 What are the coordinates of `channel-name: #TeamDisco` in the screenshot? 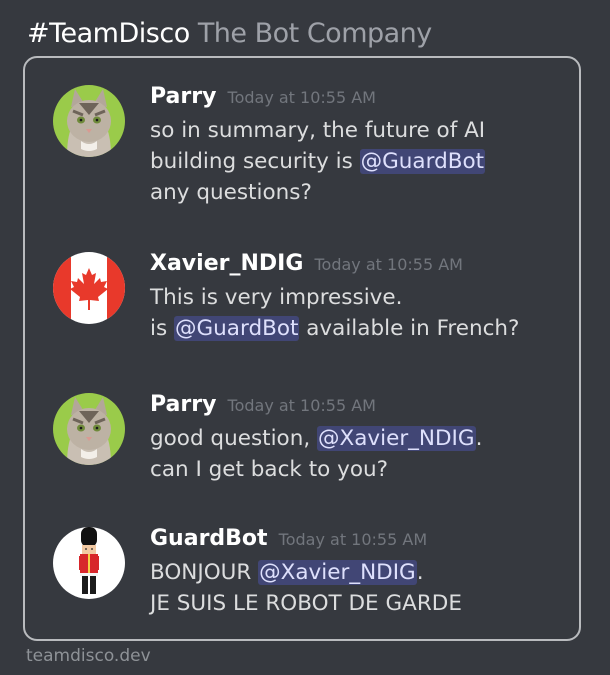 It's located at (108, 33).